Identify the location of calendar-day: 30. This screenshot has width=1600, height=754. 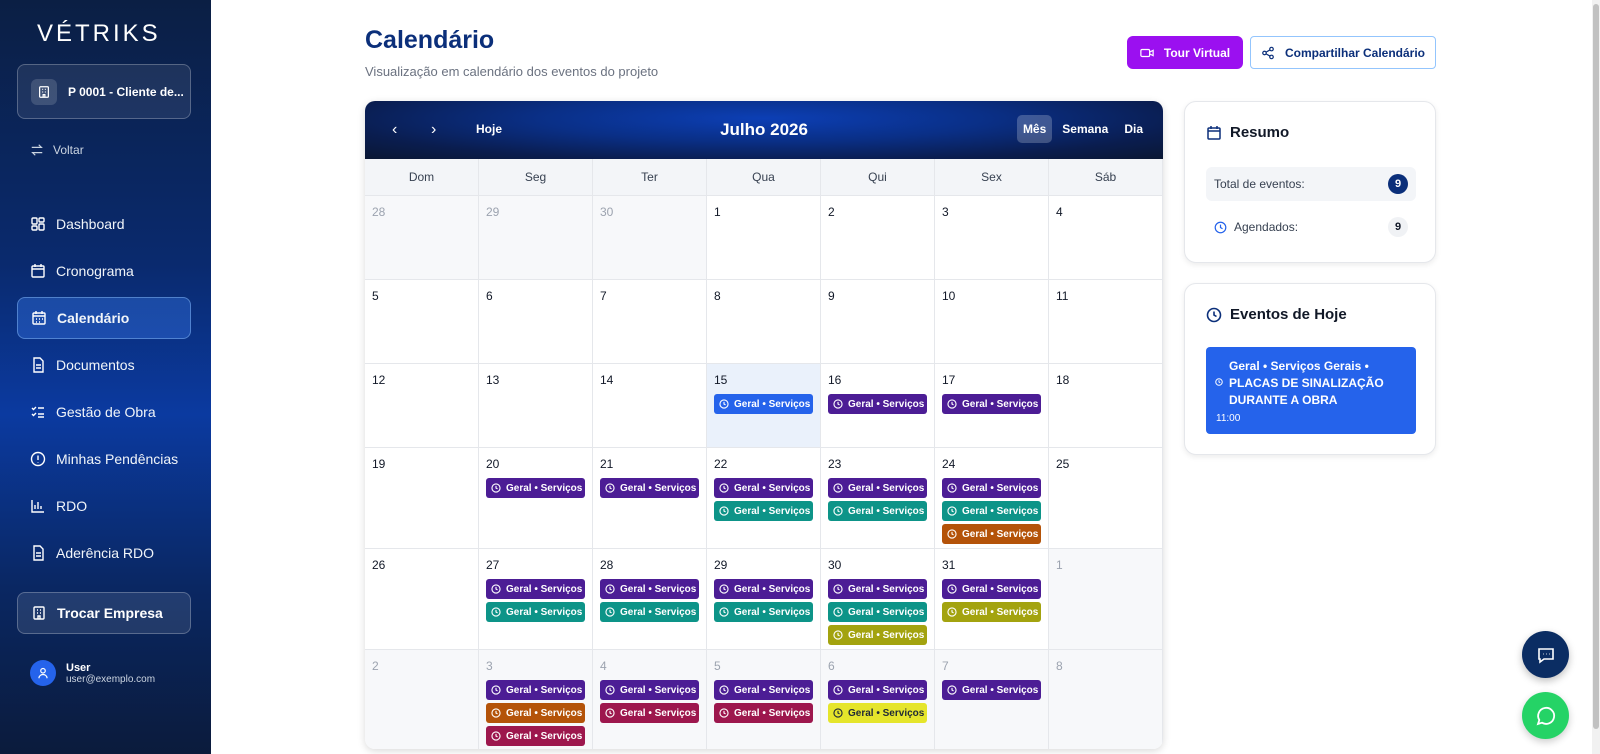
(650, 237).